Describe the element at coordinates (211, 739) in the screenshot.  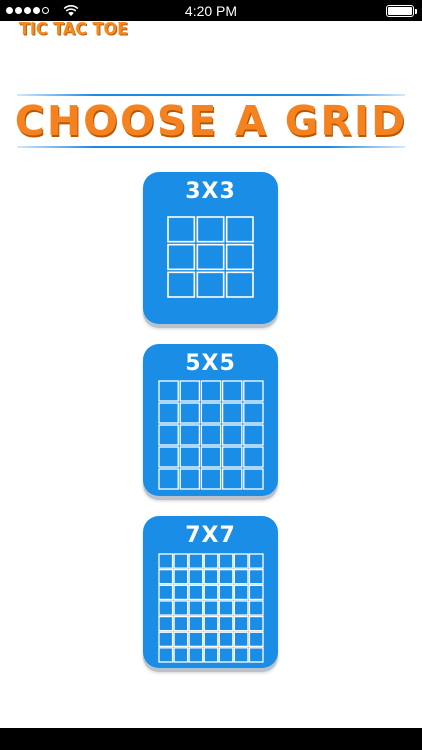
I see `bottom-bar` at that location.